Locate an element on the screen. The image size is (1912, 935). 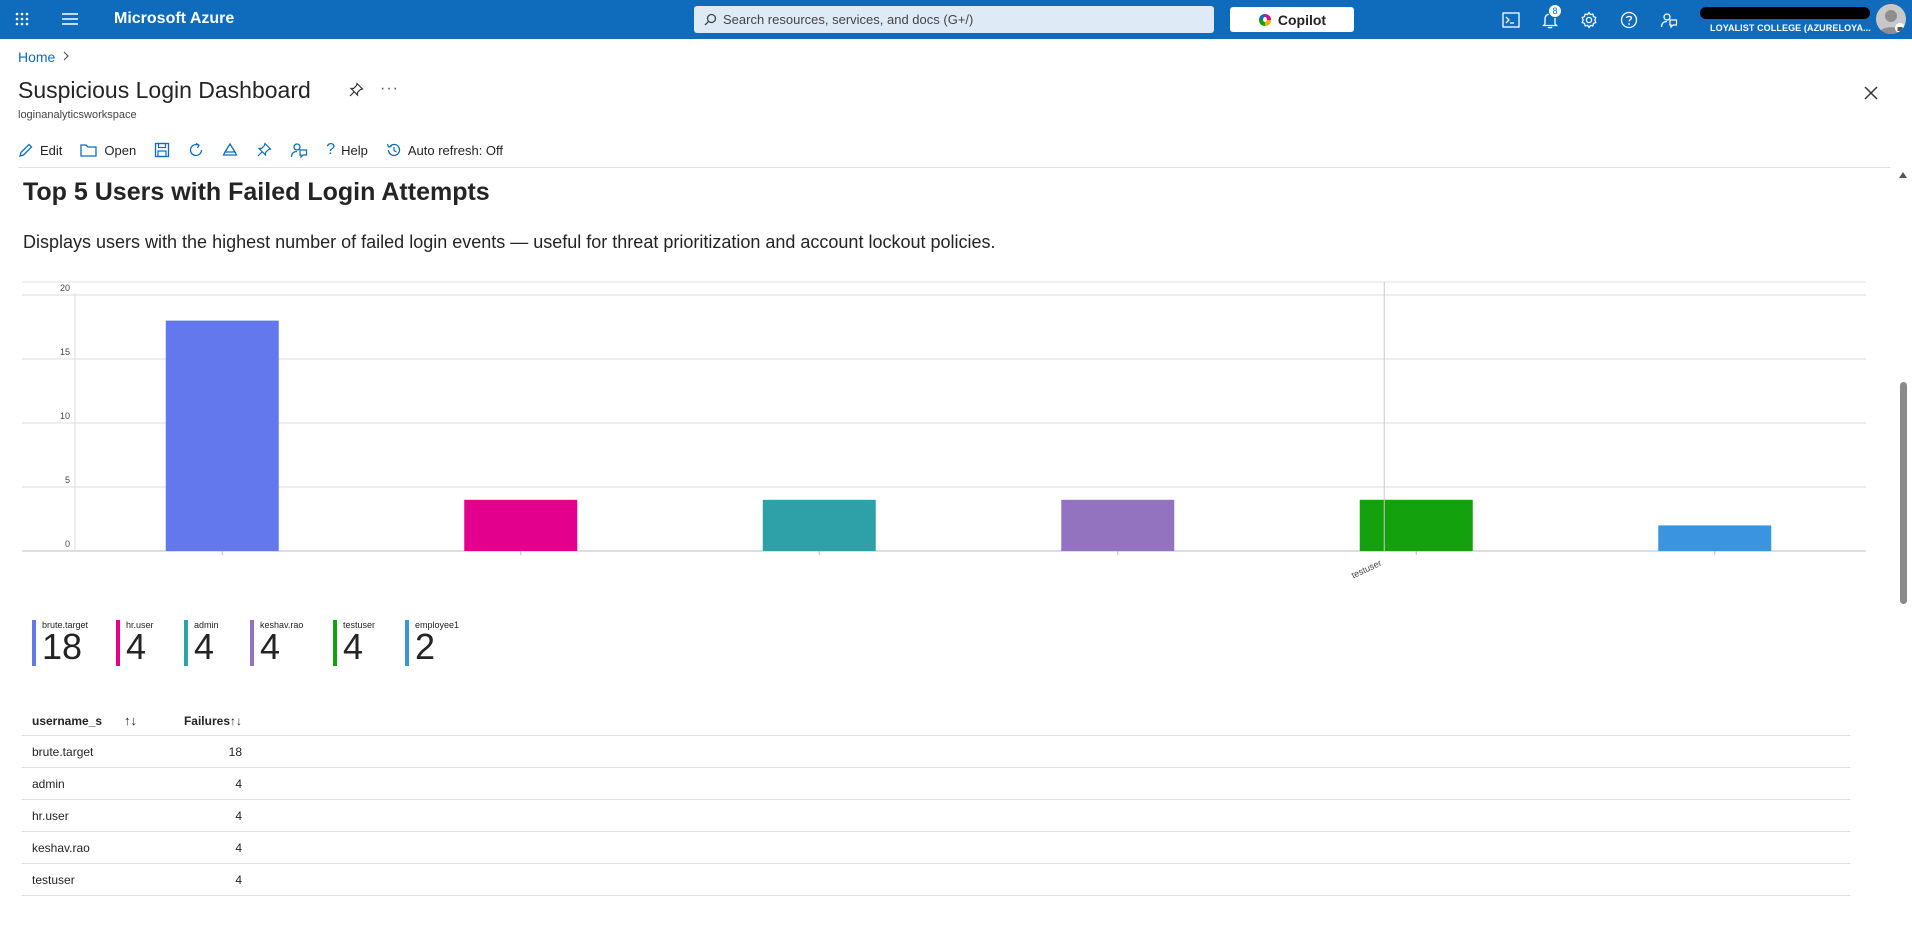
cloud-shell-icon is located at coordinates (1511, 20).